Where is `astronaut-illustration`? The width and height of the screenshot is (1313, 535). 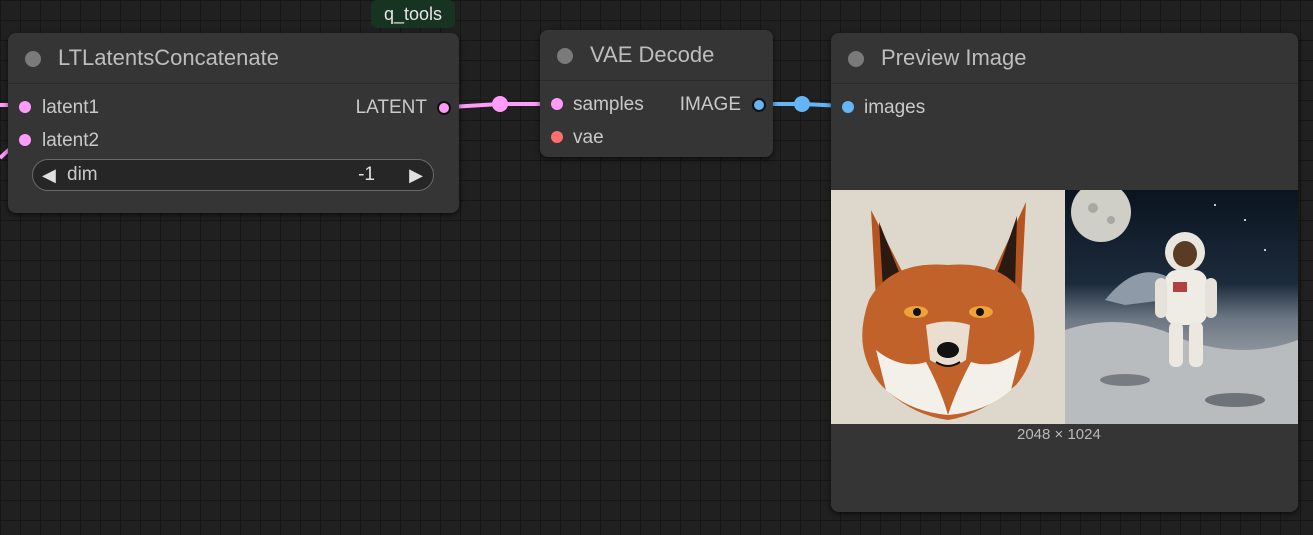 astronaut-illustration is located at coordinates (1181, 307).